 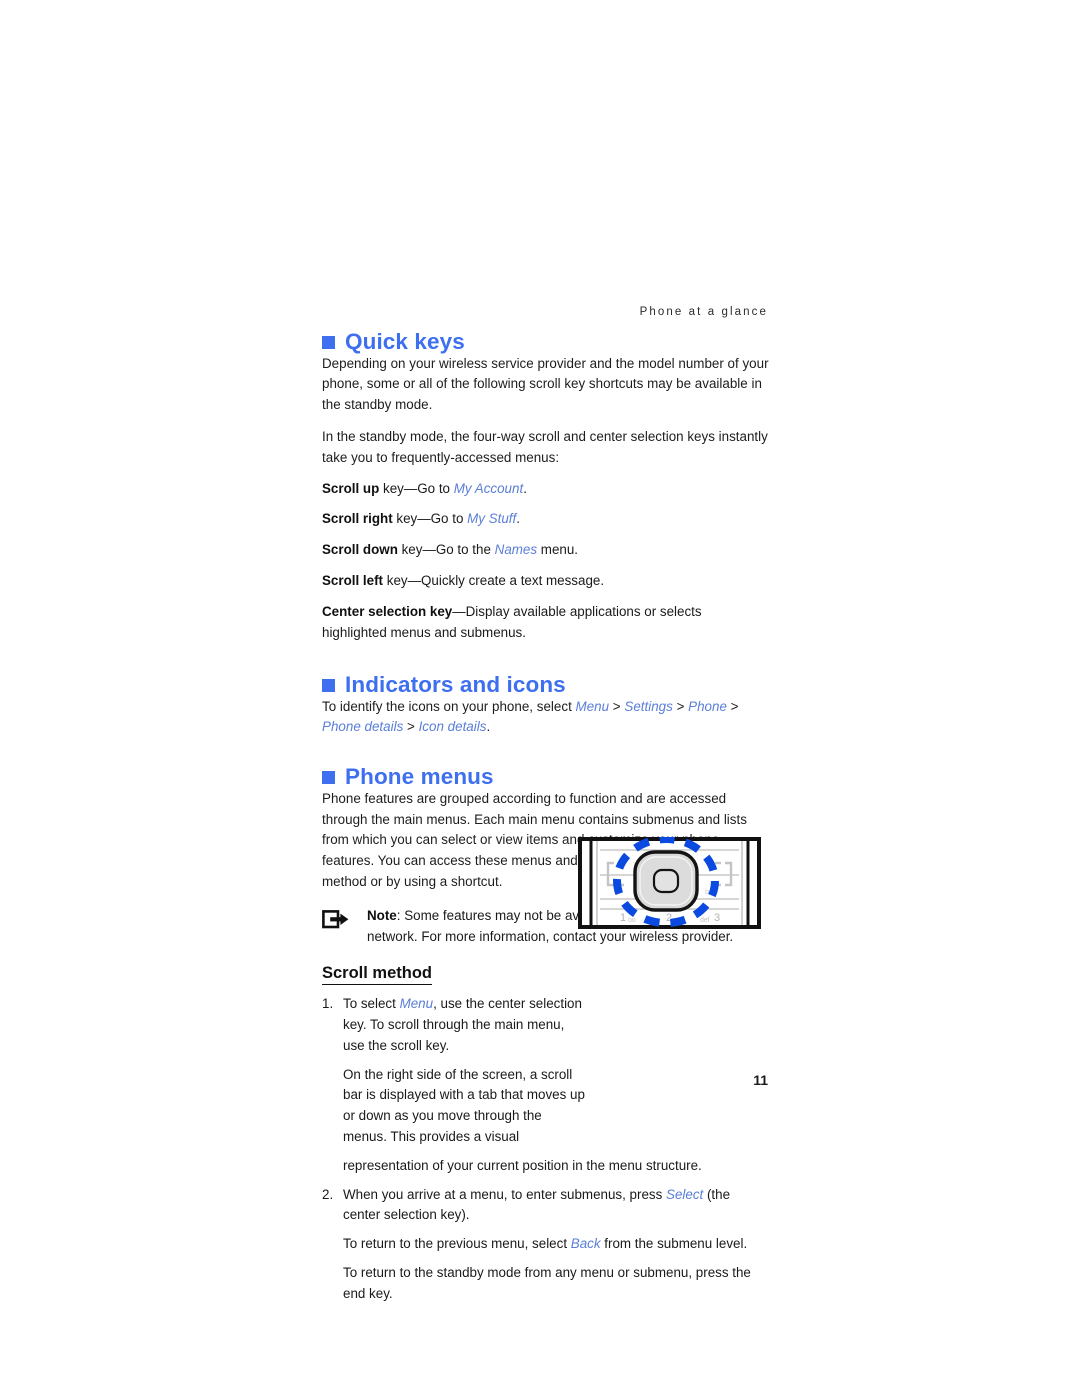 I want to click on running-header: Phone at a glance, so click(x=703, y=312).